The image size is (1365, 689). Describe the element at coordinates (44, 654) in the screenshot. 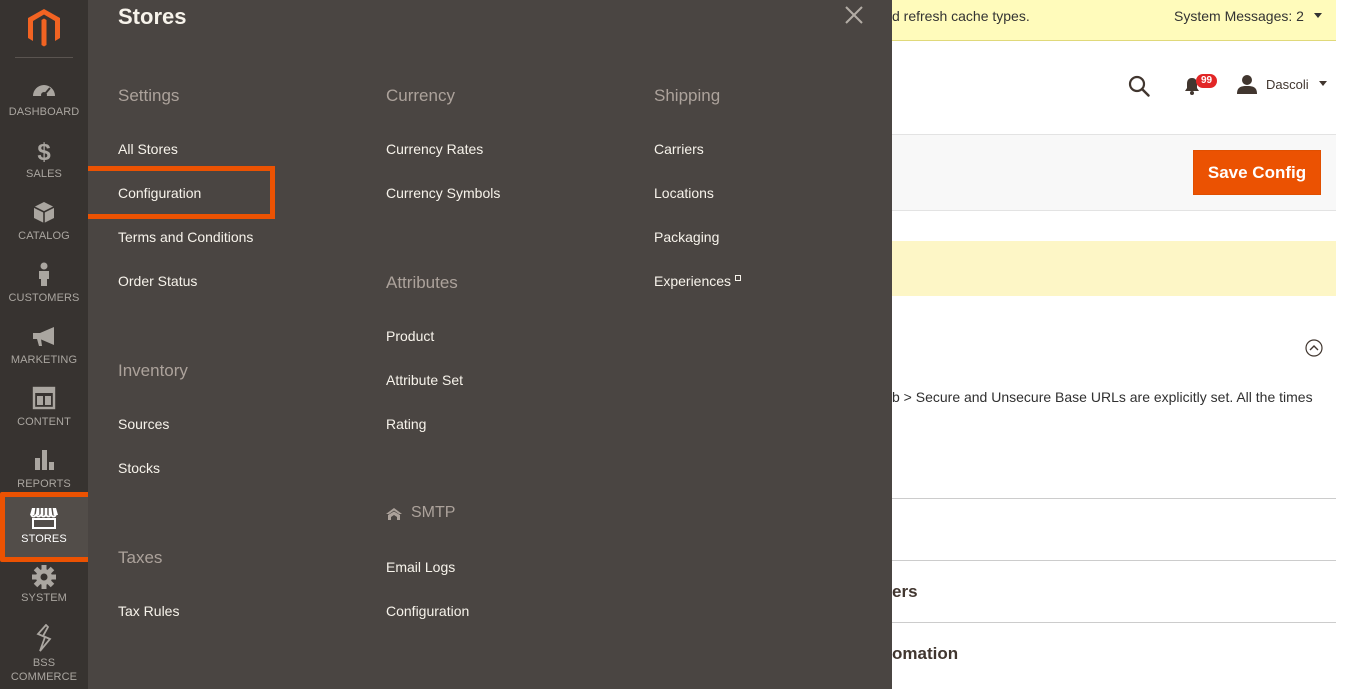

I see `nav-item-bss-commerce: BSS COMMERCE` at that location.